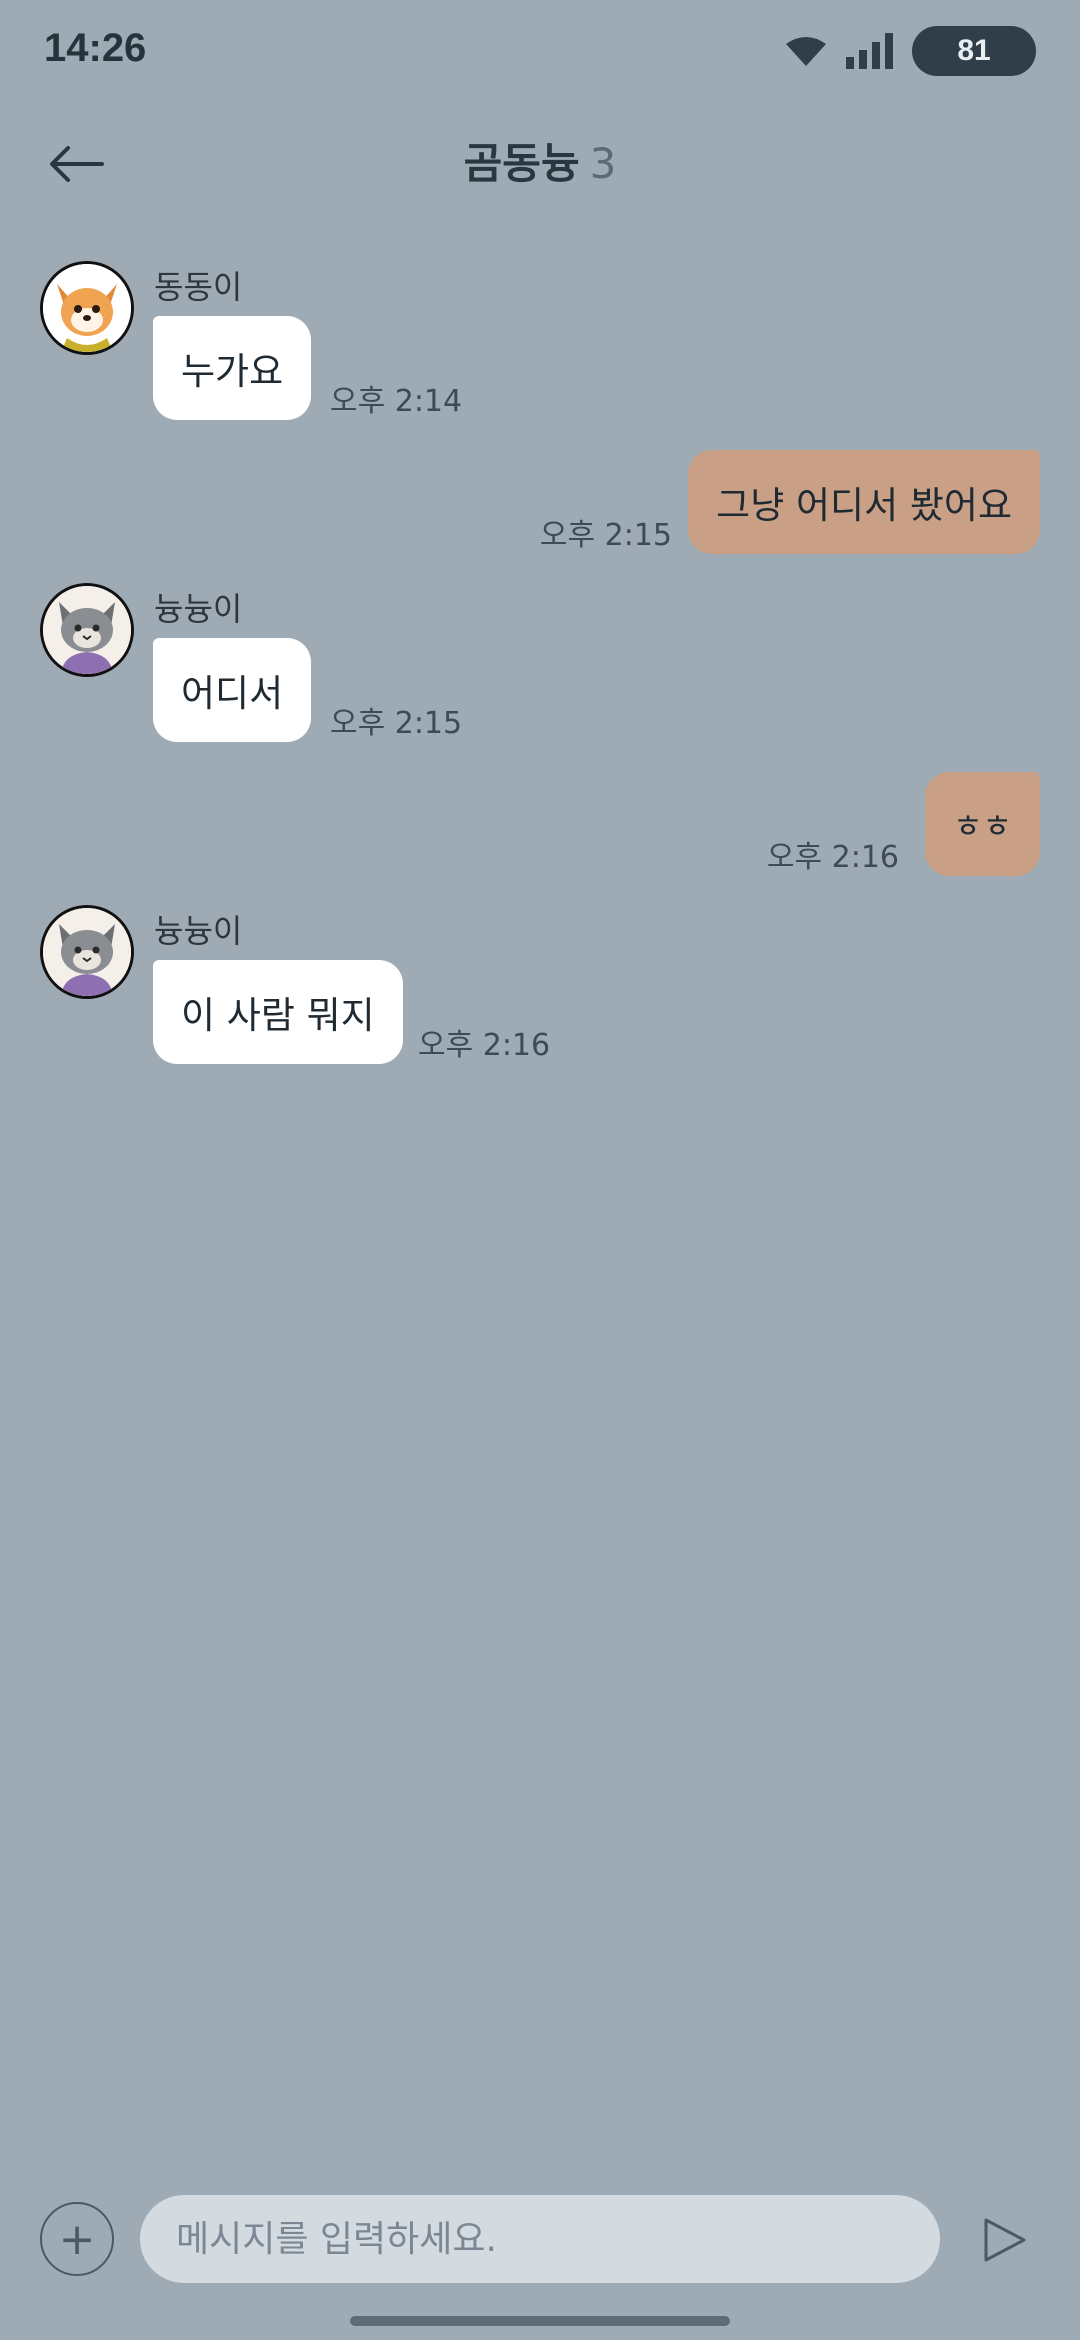 The image size is (1080, 2340). What do you see at coordinates (974, 51) in the screenshot?
I see `battery-indicator: 81` at bounding box center [974, 51].